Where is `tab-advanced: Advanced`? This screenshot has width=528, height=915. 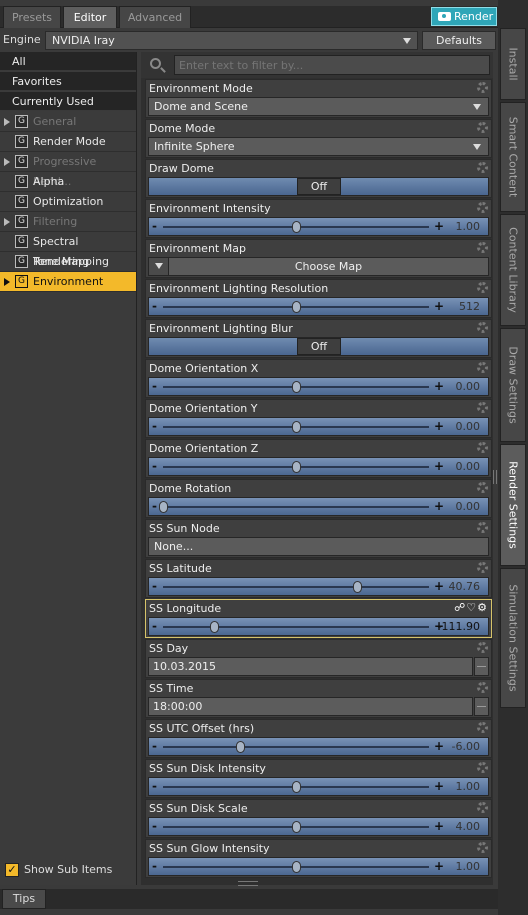
tab-advanced: Advanced is located at coordinates (155, 17).